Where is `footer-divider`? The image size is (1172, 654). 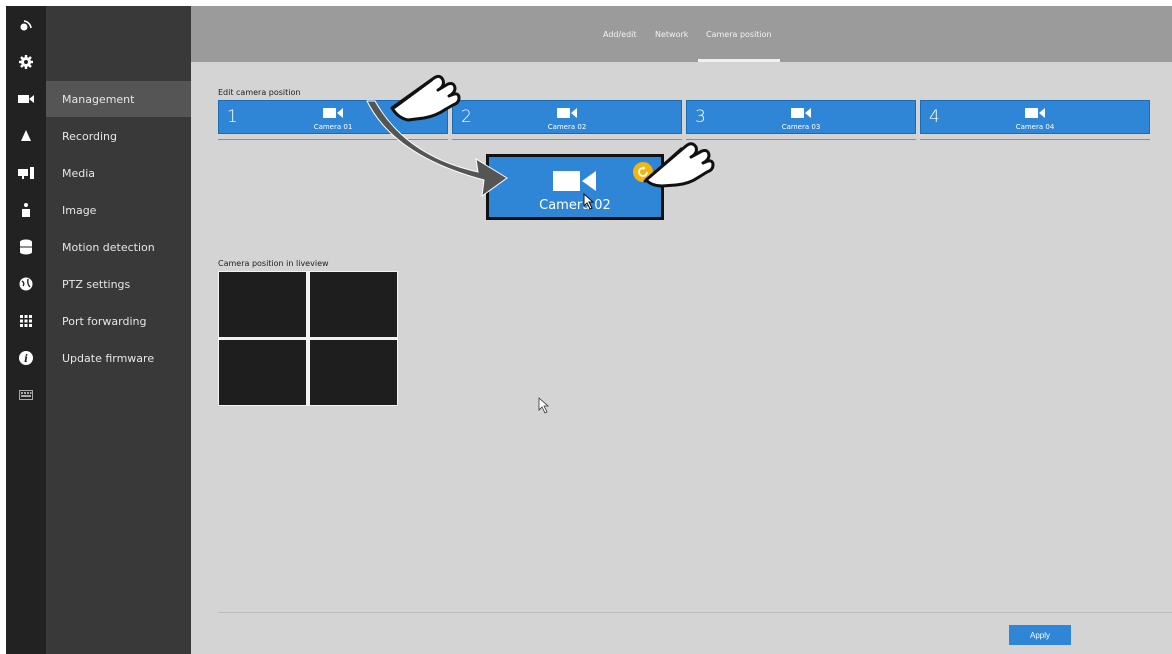
footer-divider is located at coordinates (695, 612).